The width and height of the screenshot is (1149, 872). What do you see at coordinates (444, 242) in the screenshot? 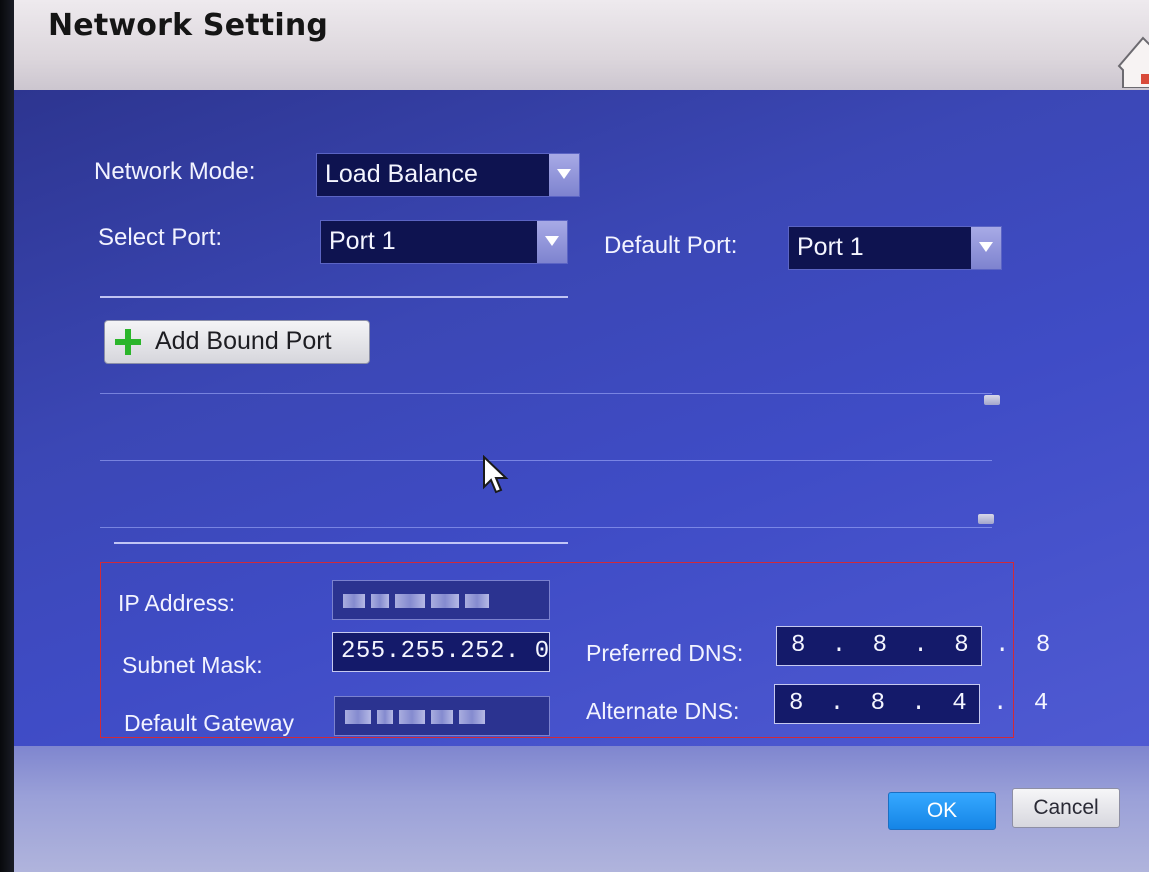
I see `select-port-select: Port 1` at bounding box center [444, 242].